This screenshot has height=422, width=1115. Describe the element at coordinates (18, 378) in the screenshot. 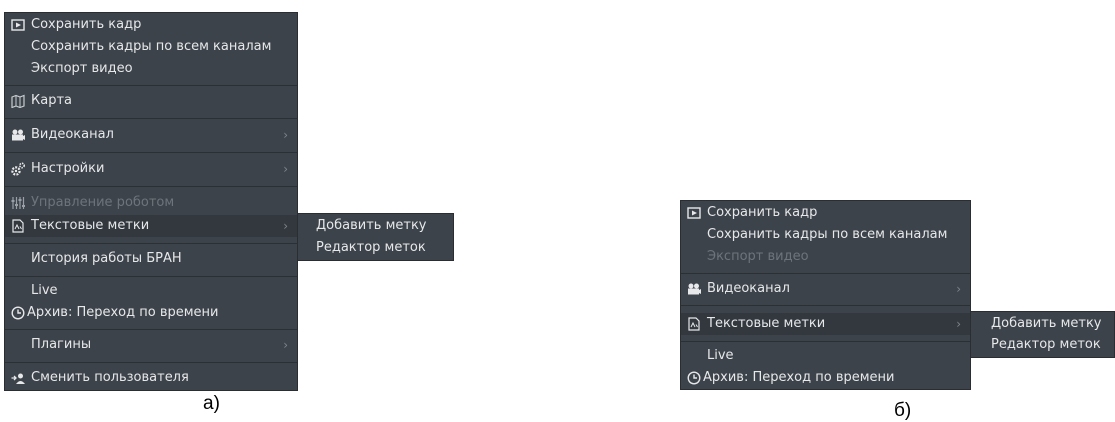

I see `switch-user-icon` at that location.